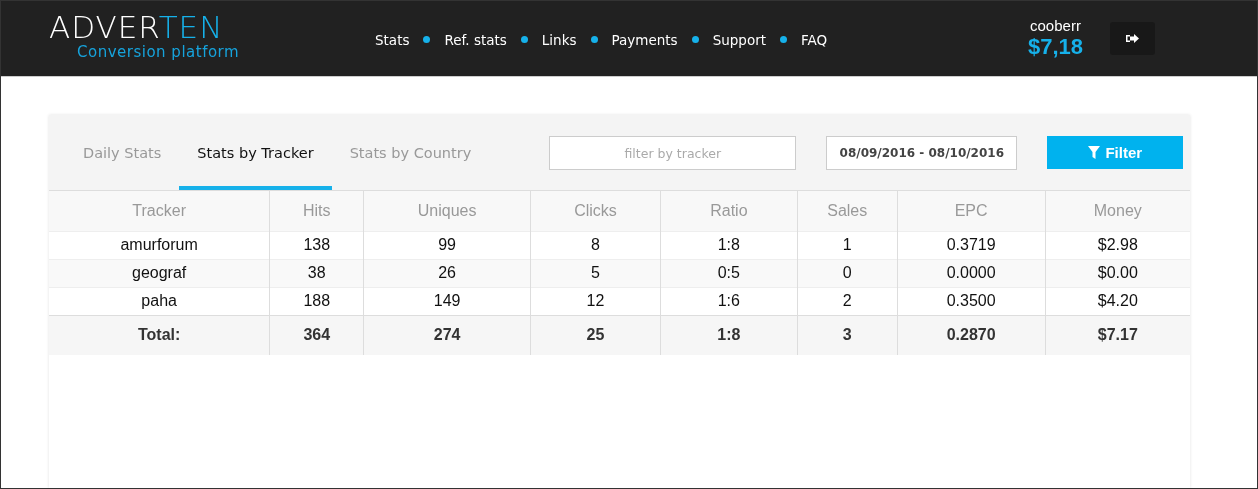 The image size is (1258, 489). Describe the element at coordinates (814, 39) in the screenshot. I see `nav-link: FAQ` at that location.